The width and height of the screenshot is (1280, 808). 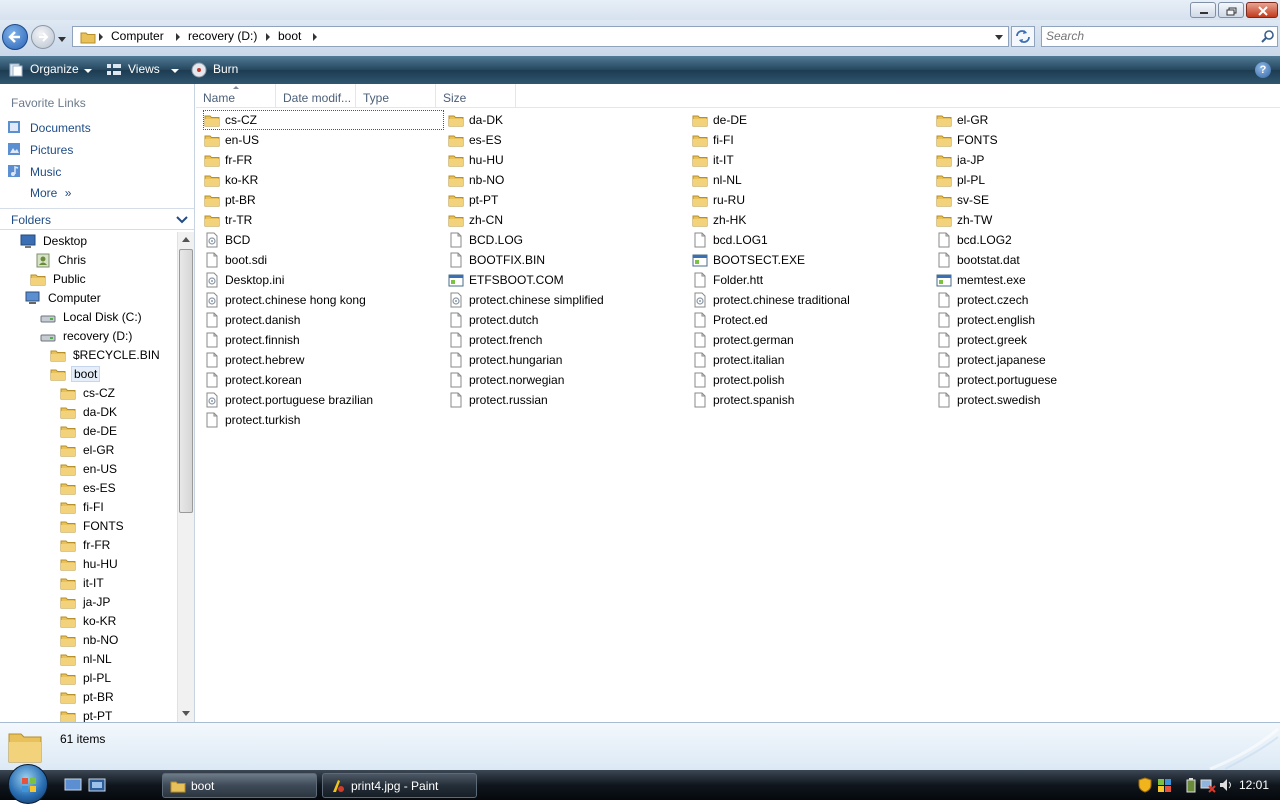 I want to click on file-item-label: BCD.LOG, so click(x=496, y=240).